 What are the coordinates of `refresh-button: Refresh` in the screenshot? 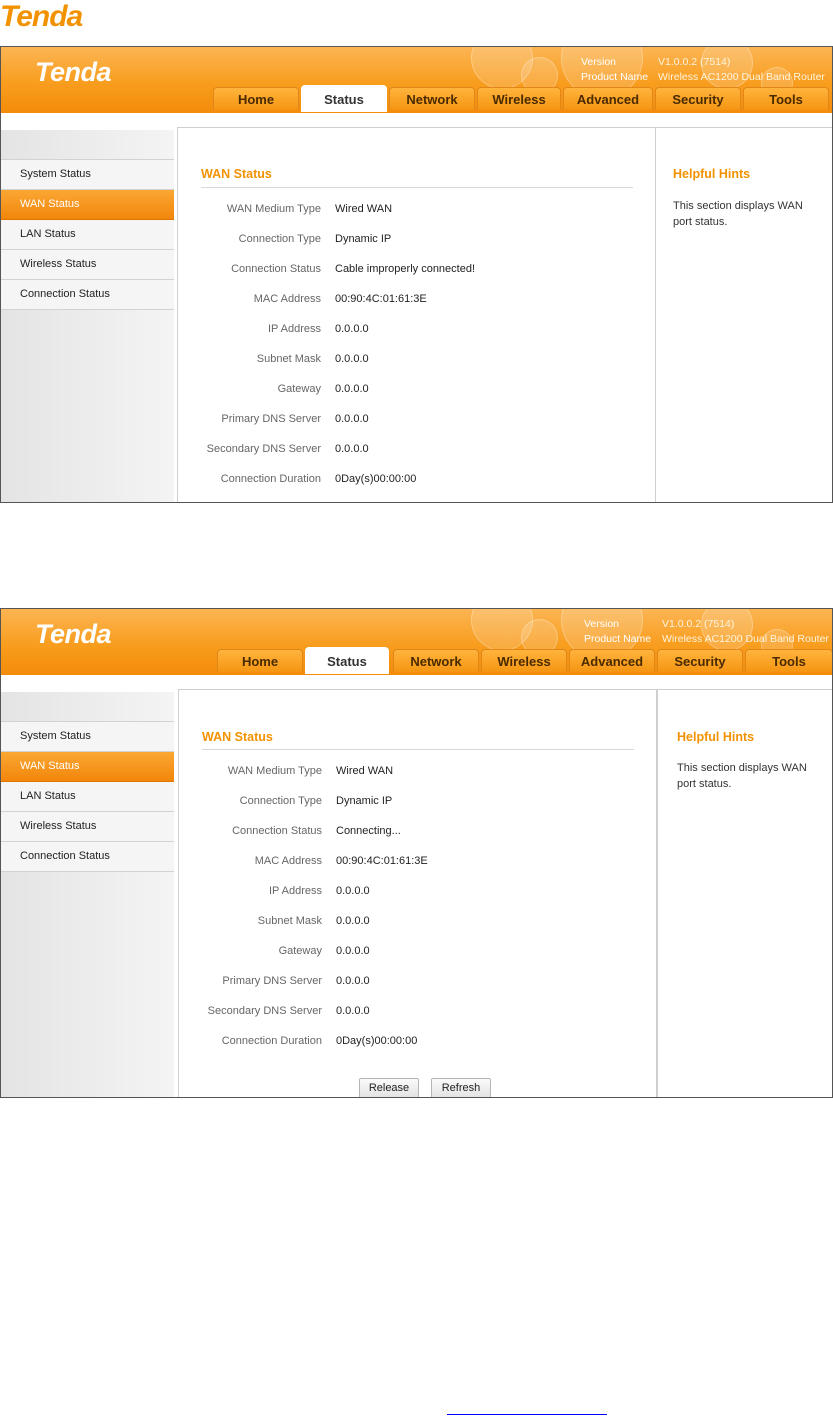 It's located at (461, 1087).